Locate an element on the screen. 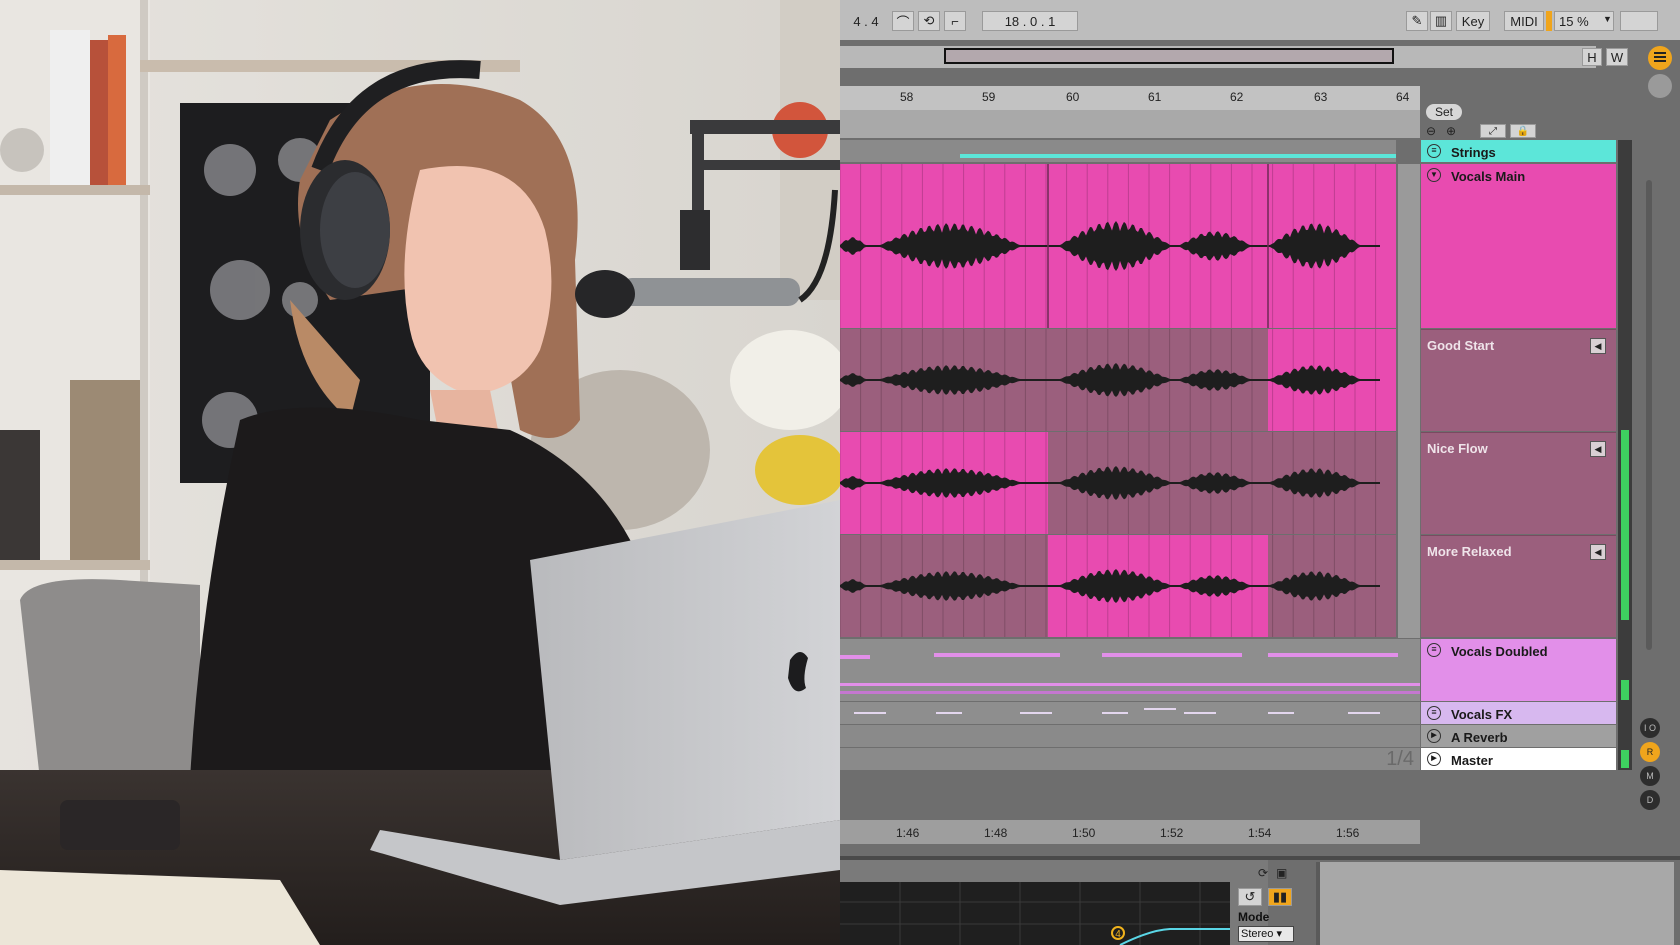 The image size is (1680, 945). device-eq: 4 ⟳ ▣ ↺ ▮▮ is located at coordinates (1066, 902).